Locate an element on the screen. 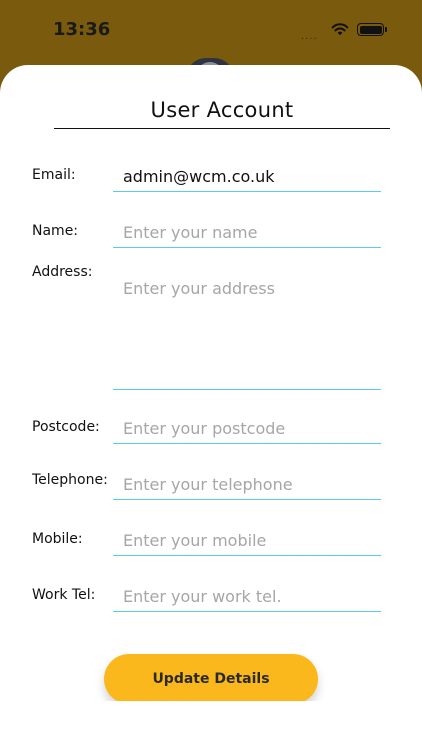 This screenshot has width=422, height=750. battery-level is located at coordinates (370, 29).